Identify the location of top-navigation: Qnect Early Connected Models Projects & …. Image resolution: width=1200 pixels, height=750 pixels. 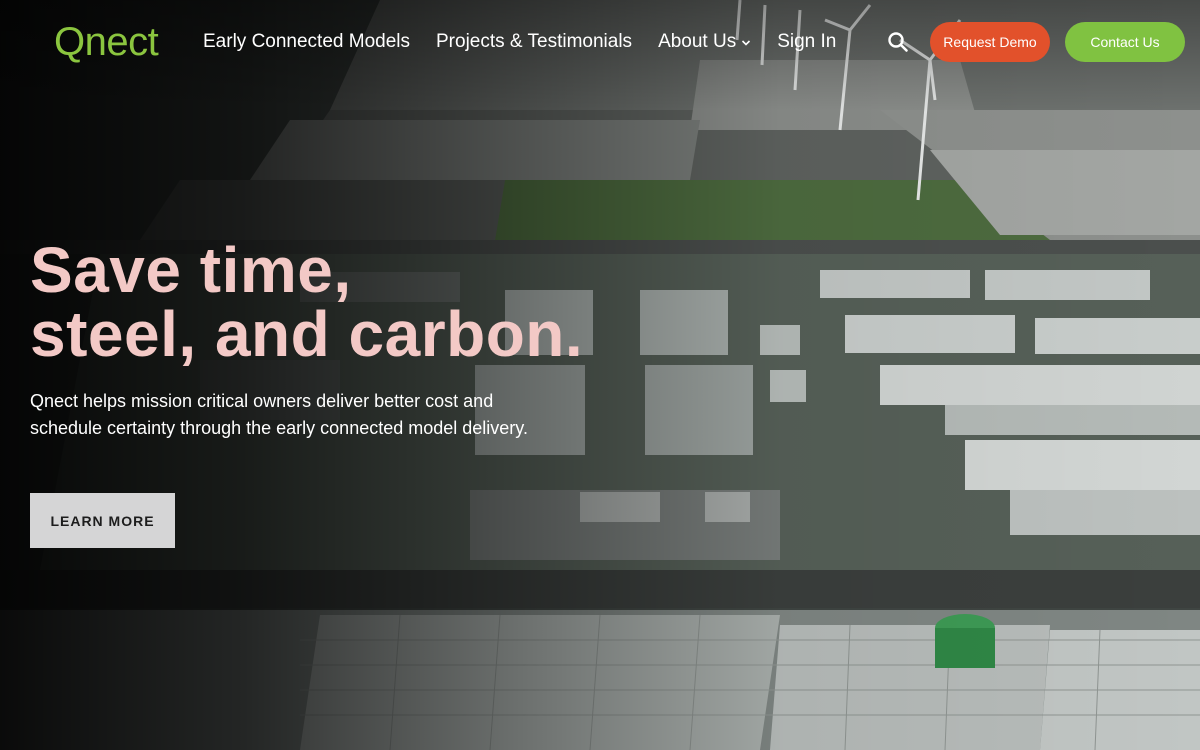
(600, 42).